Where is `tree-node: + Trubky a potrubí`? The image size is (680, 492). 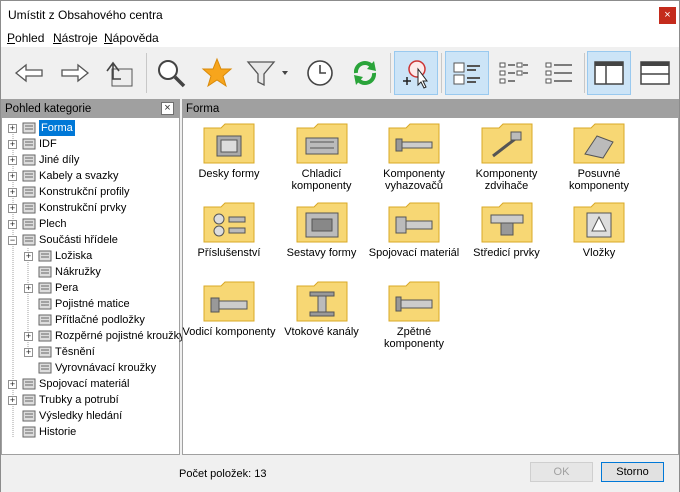
tree-node: + Trubky a potrubí is located at coordinates (90, 400).